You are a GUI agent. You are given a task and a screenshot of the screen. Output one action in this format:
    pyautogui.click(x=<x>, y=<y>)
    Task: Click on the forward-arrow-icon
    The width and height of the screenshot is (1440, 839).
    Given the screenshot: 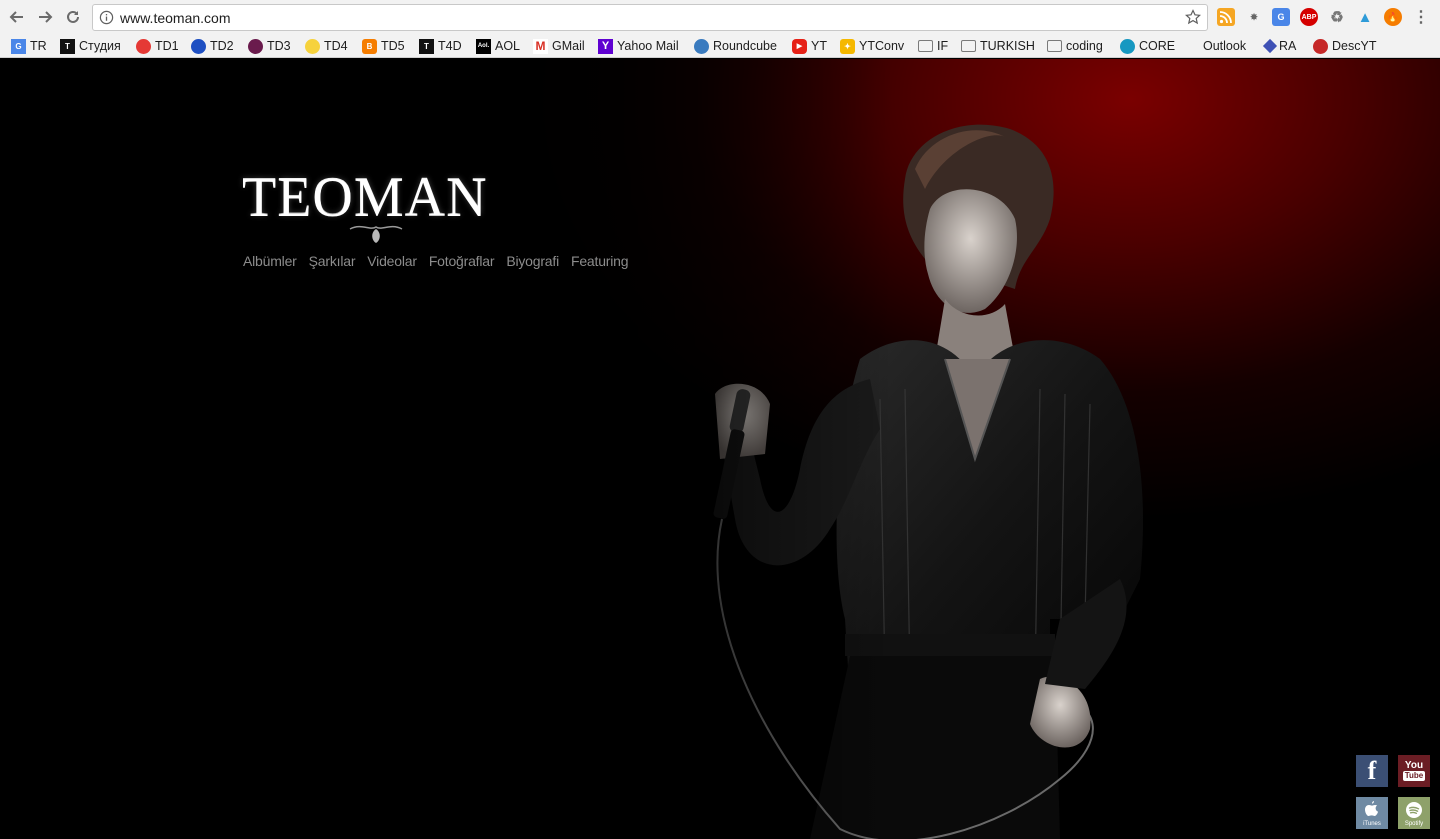 What is the action you would take?
    pyautogui.click(x=46, y=17)
    